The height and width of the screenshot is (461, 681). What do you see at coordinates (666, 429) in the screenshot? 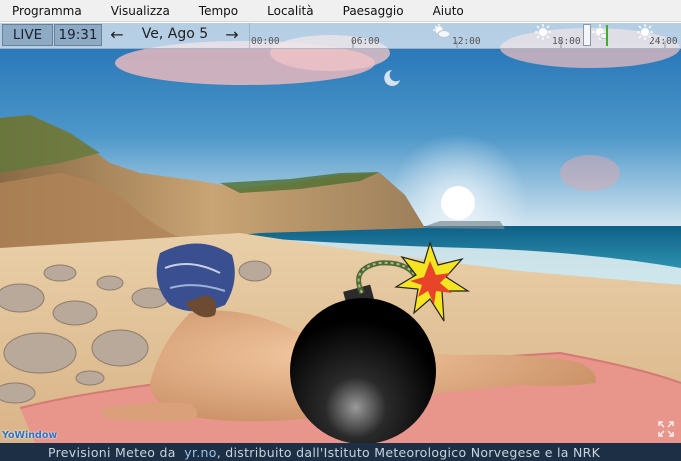
I see `fullscreen-icon` at bounding box center [666, 429].